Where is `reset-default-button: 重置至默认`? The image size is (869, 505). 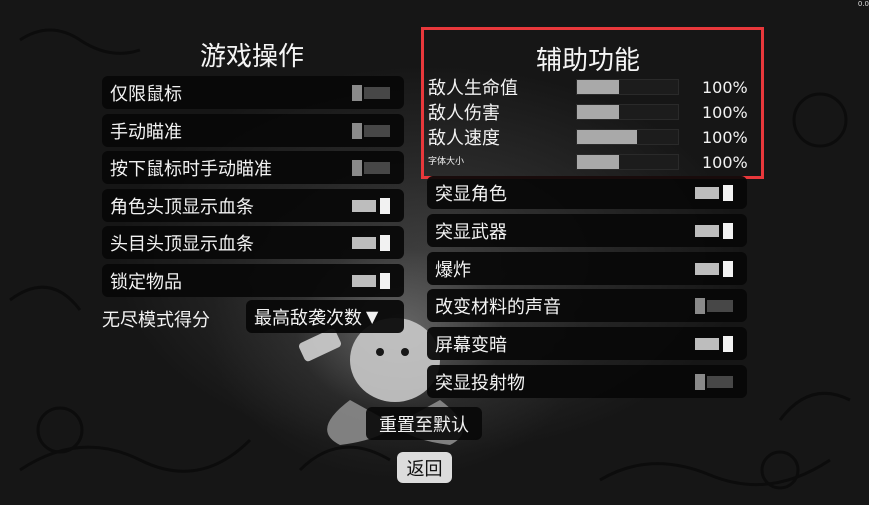
reset-default-button: 重置至默认 is located at coordinates (424, 423).